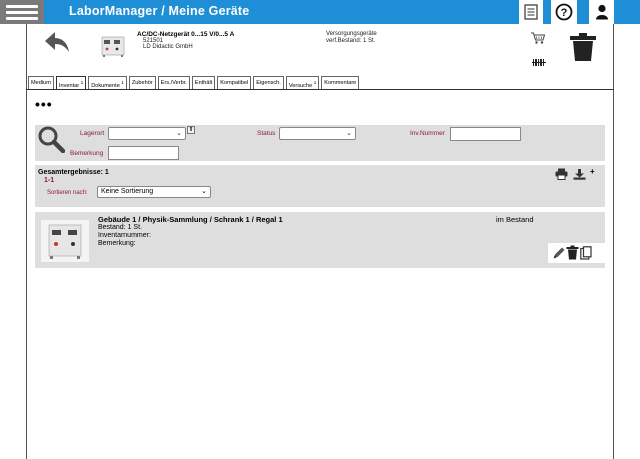  I want to click on tab-dokumente: Dokumente 1, so click(107, 82).